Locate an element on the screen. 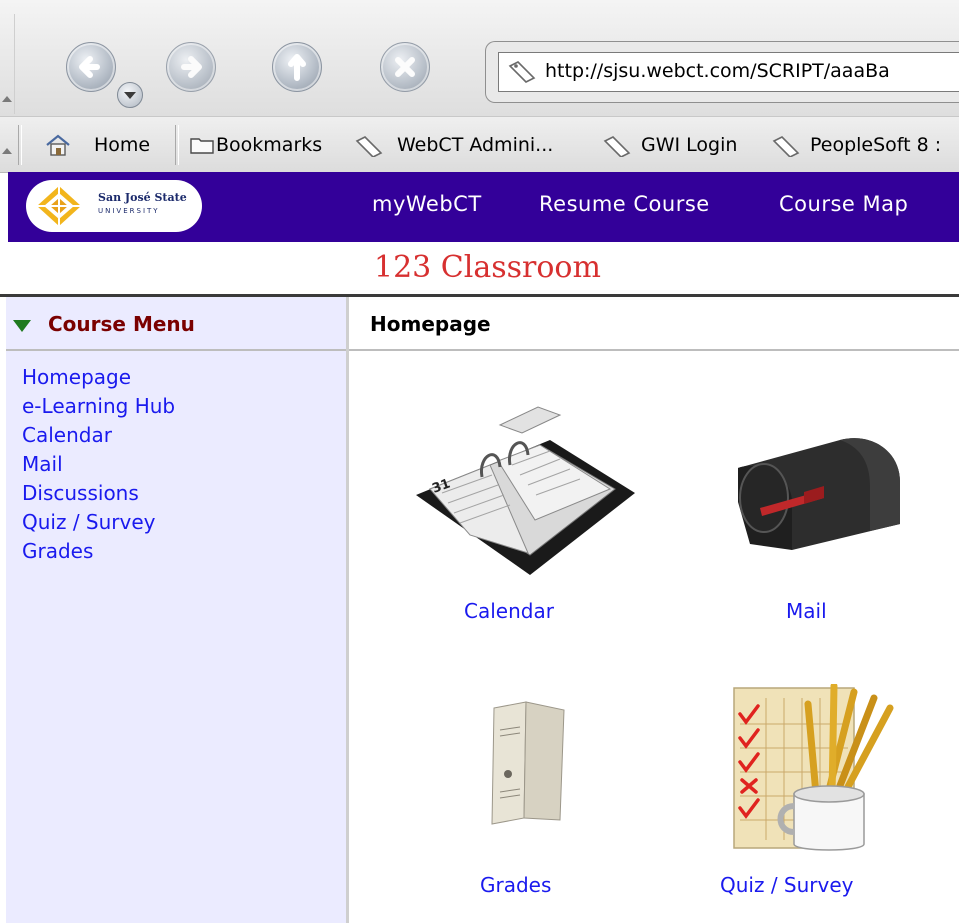  course-map-link: Course Map is located at coordinates (843, 204).